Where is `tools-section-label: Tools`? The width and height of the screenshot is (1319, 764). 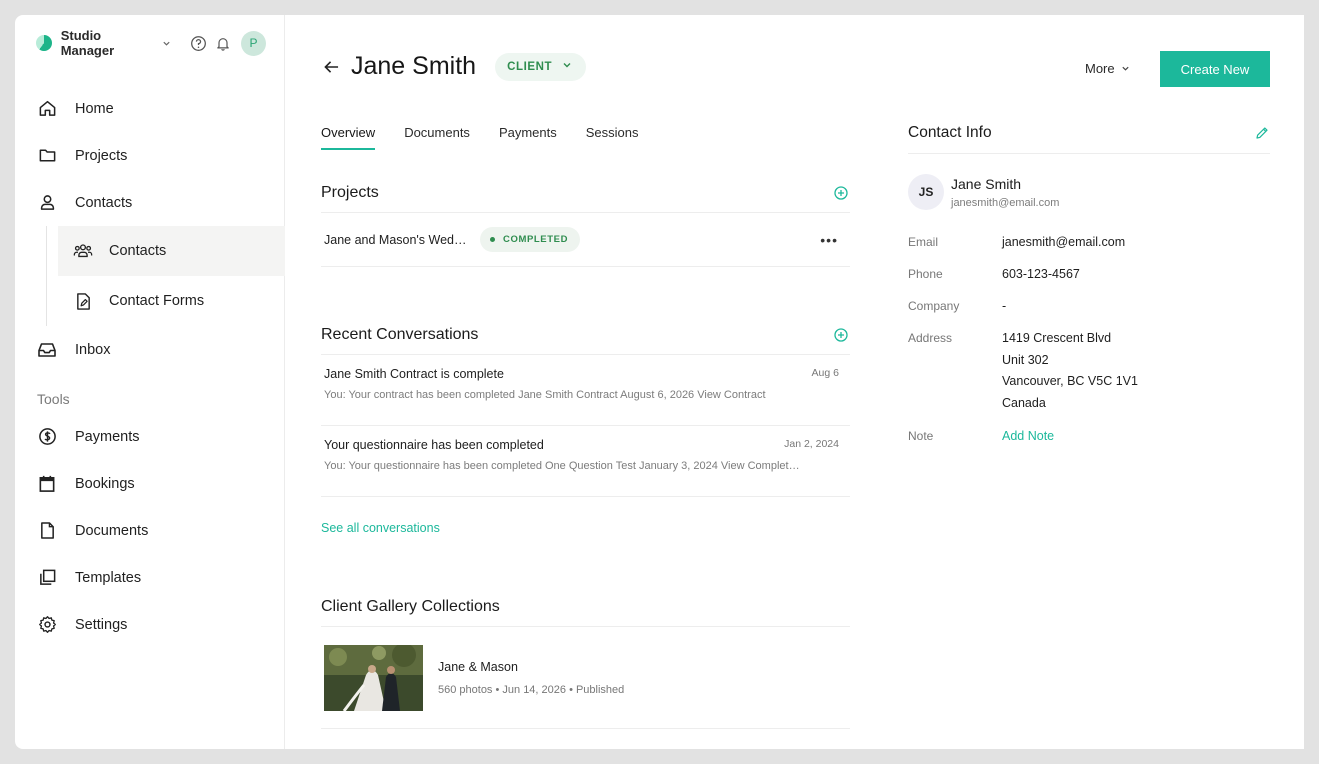 tools-section-label: Tools is located at coordinates (53, 399).